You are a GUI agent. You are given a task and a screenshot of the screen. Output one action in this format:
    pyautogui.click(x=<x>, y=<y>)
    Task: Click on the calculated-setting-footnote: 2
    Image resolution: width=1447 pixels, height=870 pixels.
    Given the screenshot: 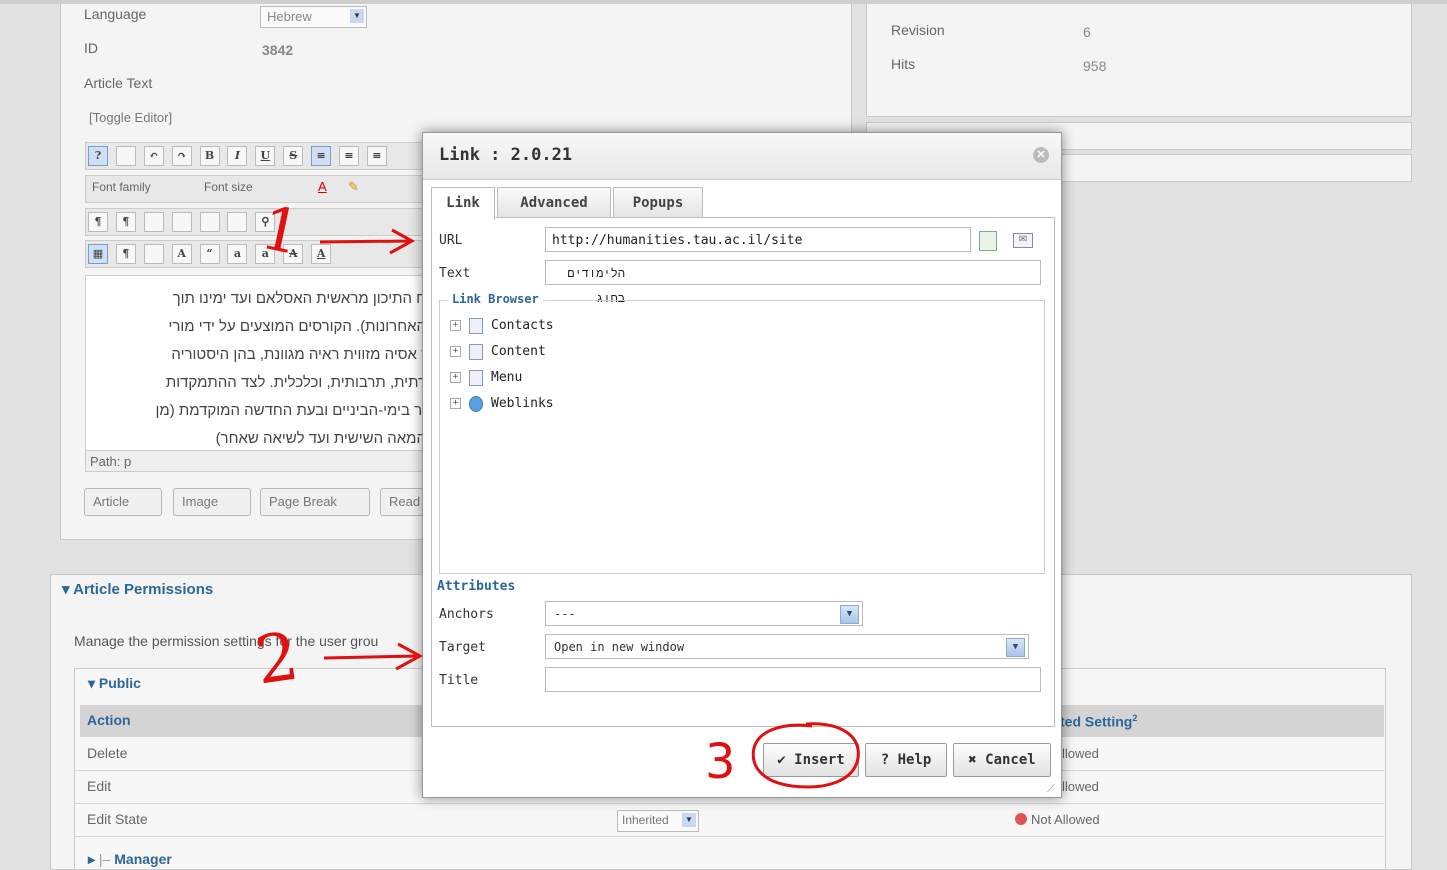 What is the action you would take?
    pyautogui.click(x=1135, y=718)
    